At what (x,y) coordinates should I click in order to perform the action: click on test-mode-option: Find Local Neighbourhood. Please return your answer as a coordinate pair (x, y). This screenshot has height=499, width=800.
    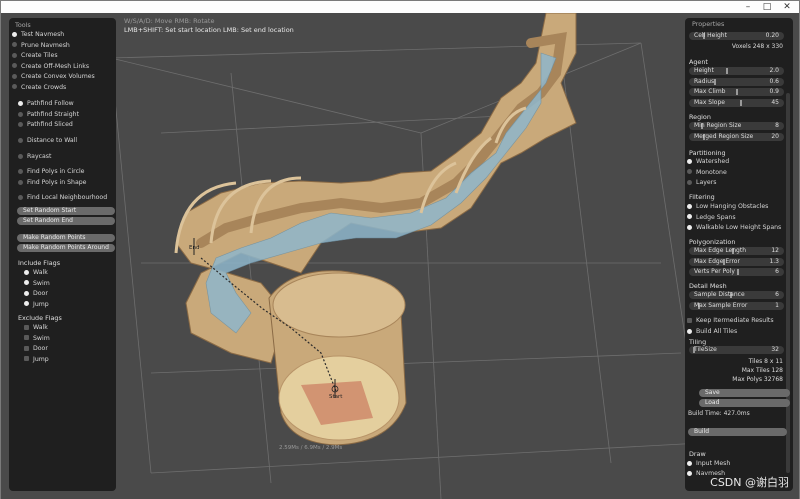
    Looking at the image, I should click on (63, 197).